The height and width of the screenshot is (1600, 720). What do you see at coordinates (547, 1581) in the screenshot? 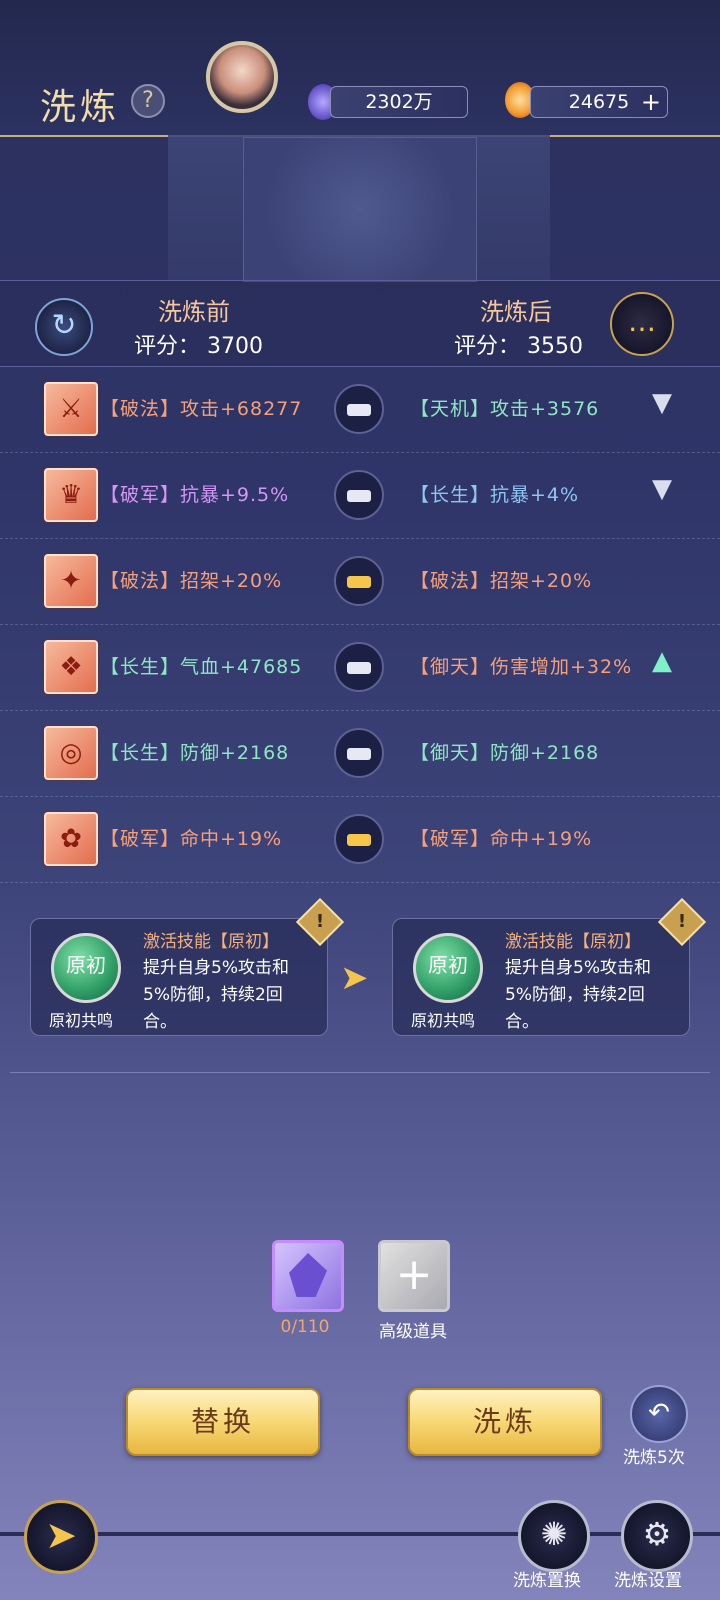
I see `swap-label: 洗炼置换` at bounding box center [547, 1581].